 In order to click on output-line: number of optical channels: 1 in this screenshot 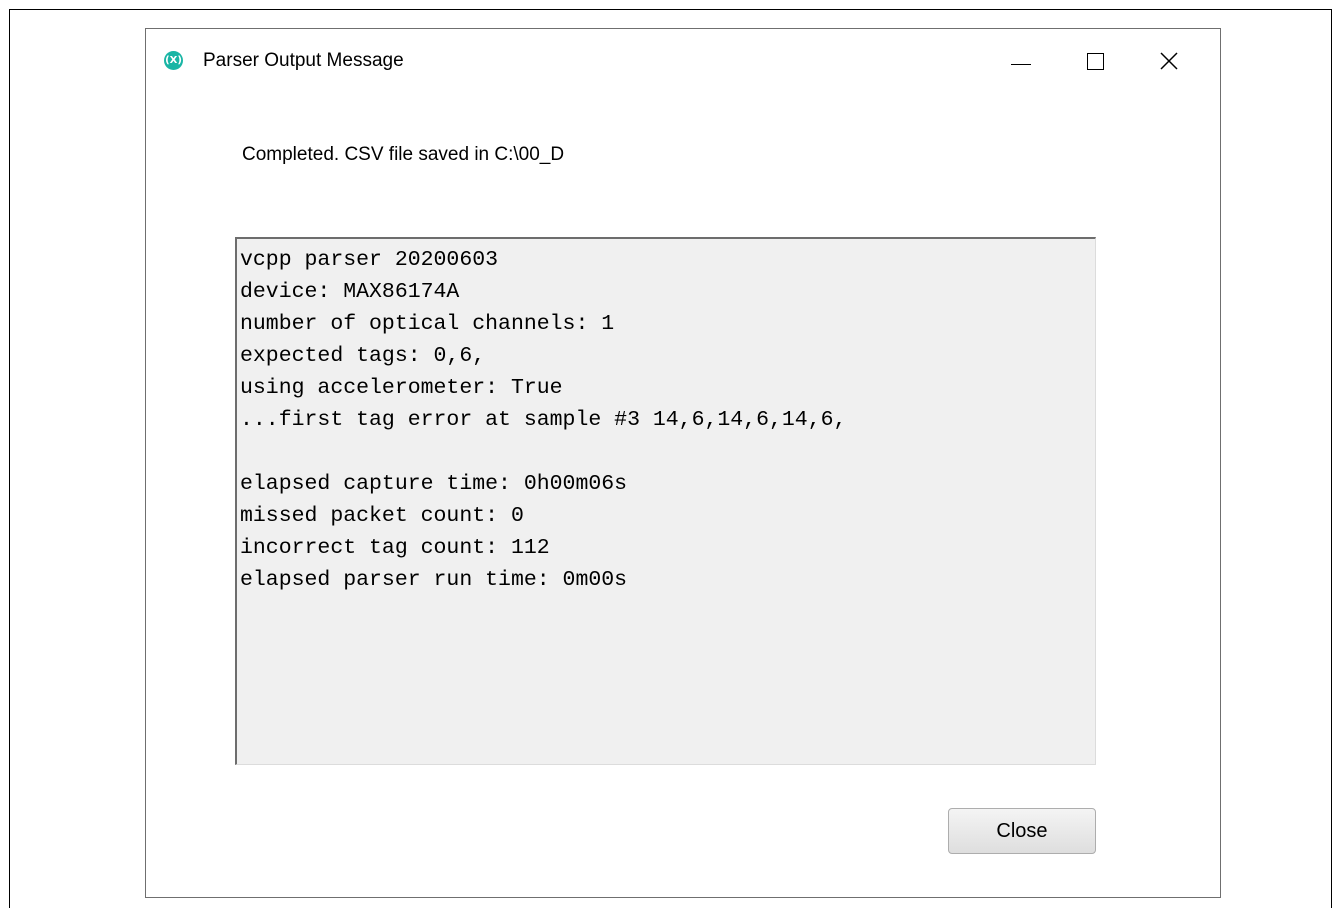, I will do `click(427, 324)`.